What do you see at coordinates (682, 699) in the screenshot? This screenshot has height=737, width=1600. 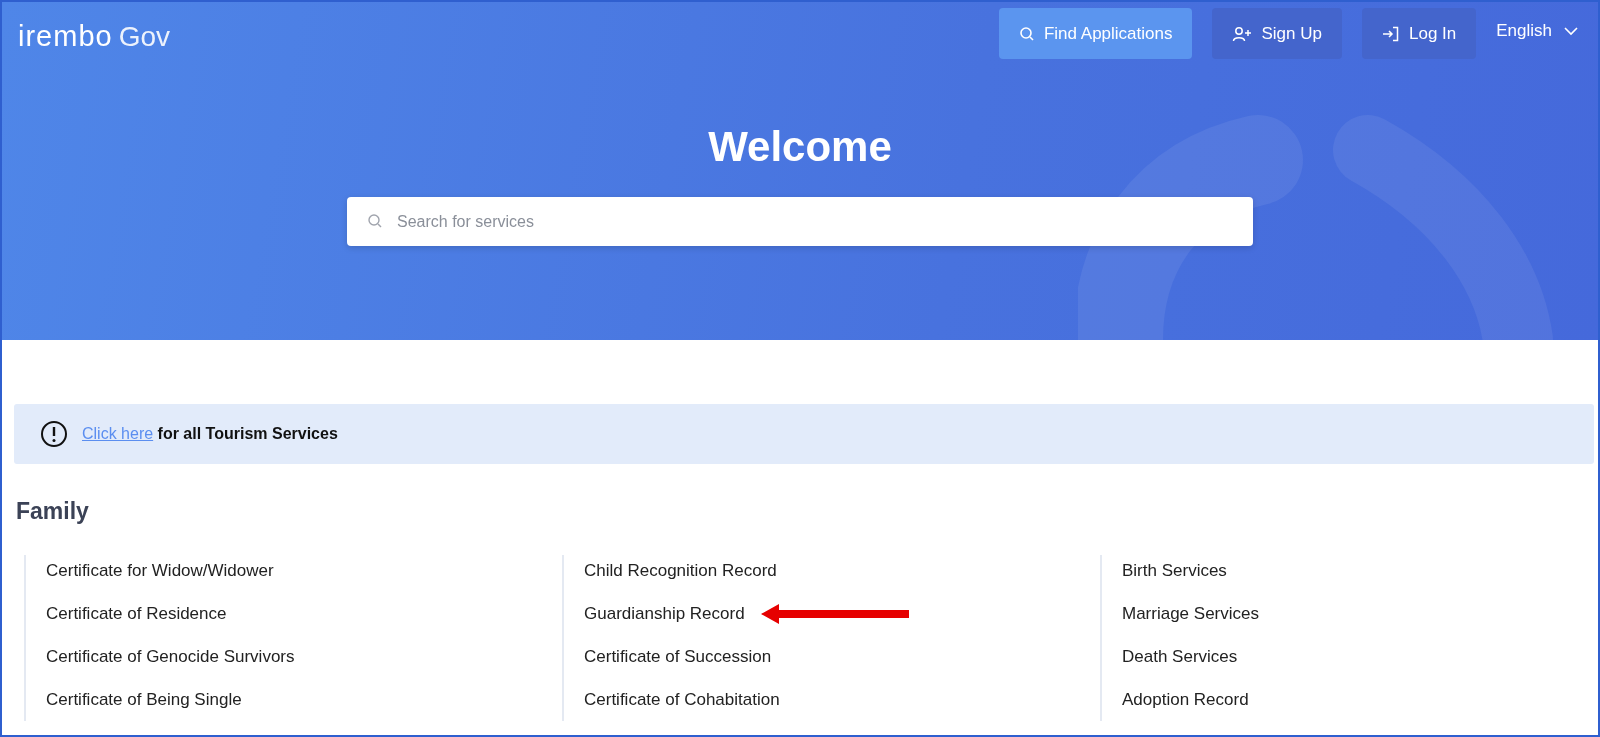 I see `service-link: Certificate of Cohabitation` at bounding box center [682, 699].